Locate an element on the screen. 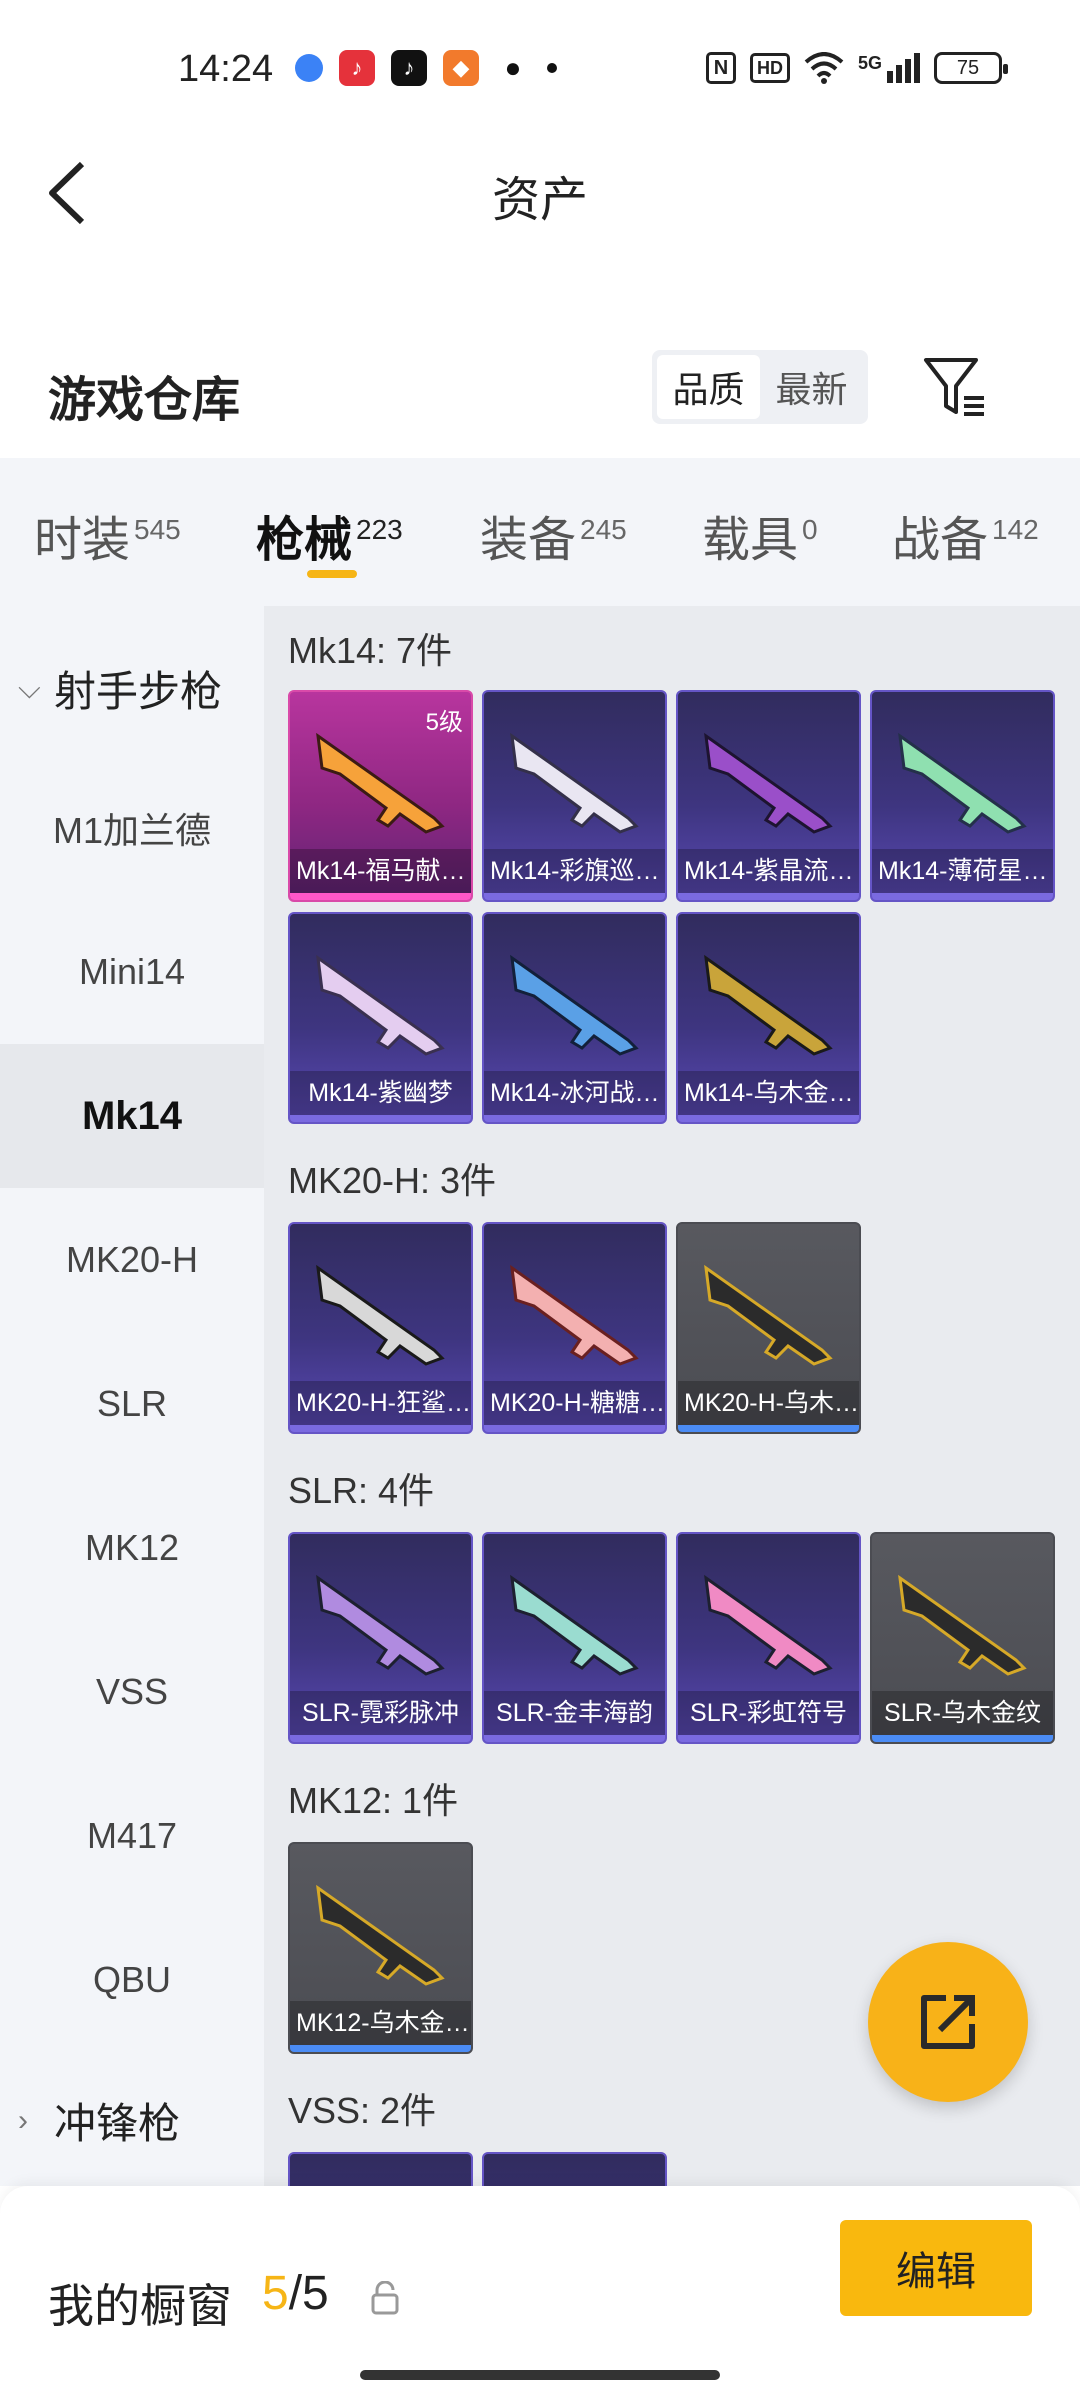  weapon-card: SLR-乌木金纹 is located at coordinates (962, 1638).